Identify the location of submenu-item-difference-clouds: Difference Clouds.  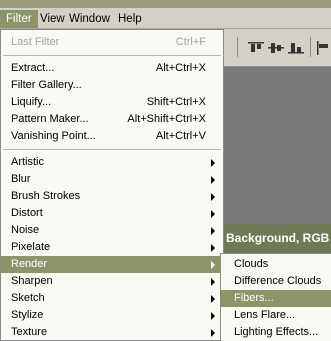
(276, 281).